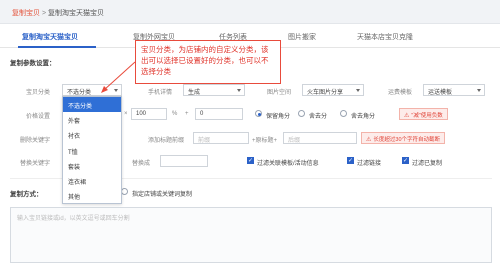 The width and height of the screenshot is (500, 268). I want to click on title-suffix-input: 后缀, so click(320, 138).